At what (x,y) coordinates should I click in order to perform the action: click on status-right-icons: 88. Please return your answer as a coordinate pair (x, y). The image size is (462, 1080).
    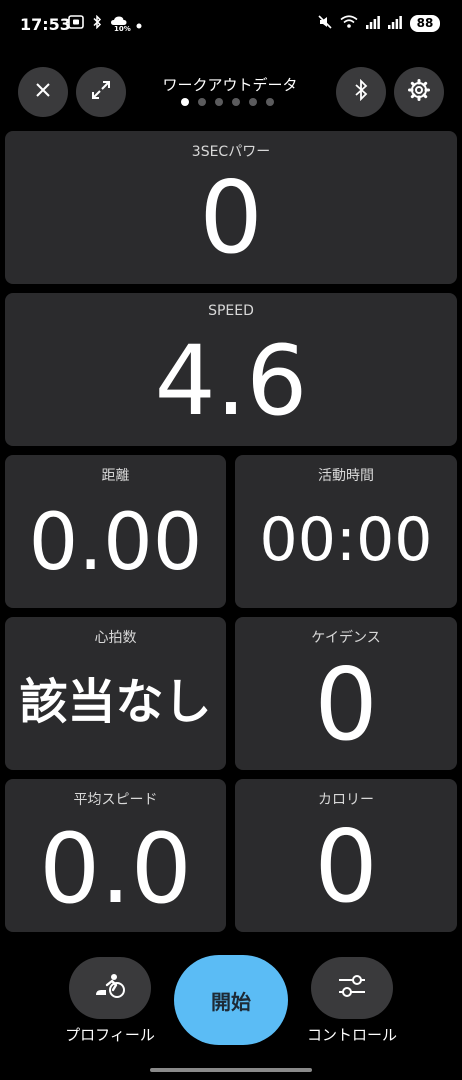
    Looking at the image, I should click on (379, 23).